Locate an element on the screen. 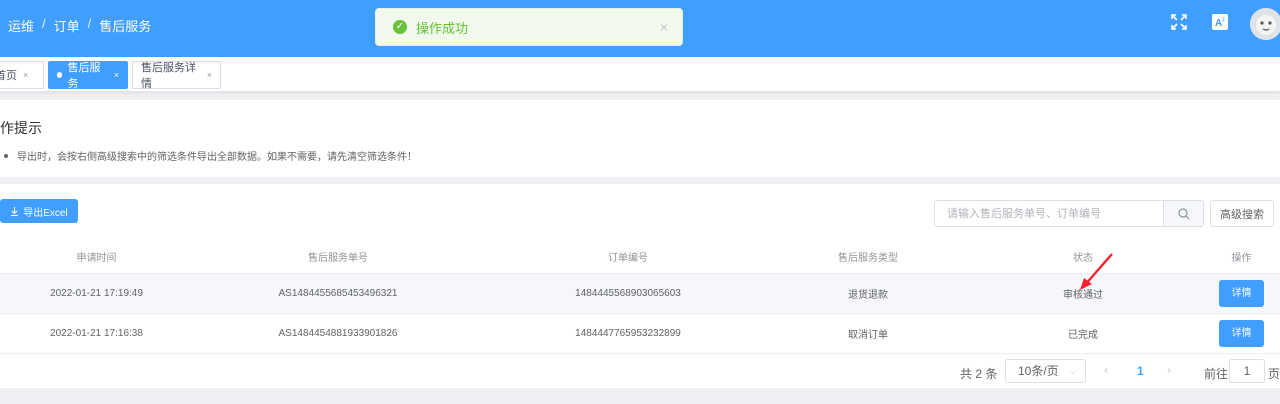  tips-item-text: 导出时，会按右侧高级搜索中的筛选条件导出全部数据。如果不需要，请先清空筛选条件！ is located at coordinates (217, 157).